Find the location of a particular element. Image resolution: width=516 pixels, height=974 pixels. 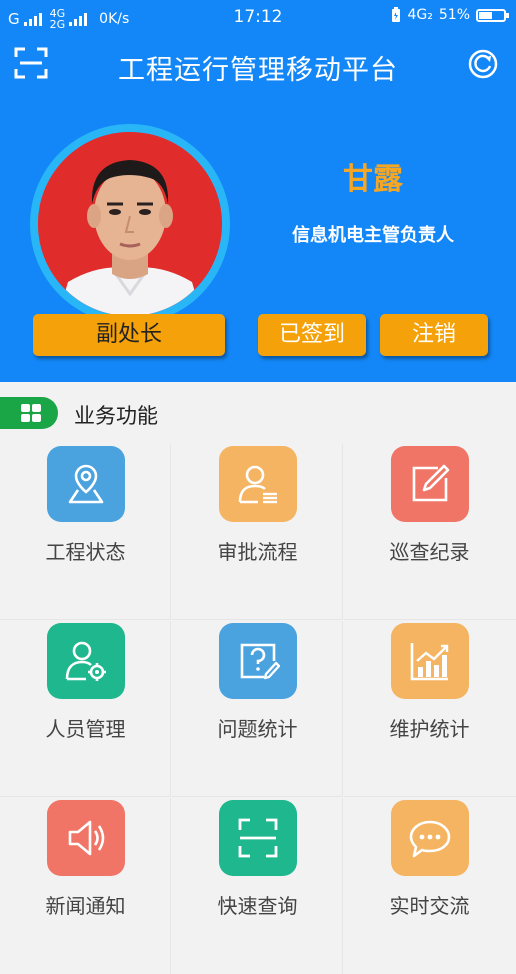

user-name: 甘露 is located at coordinates (373, 179).